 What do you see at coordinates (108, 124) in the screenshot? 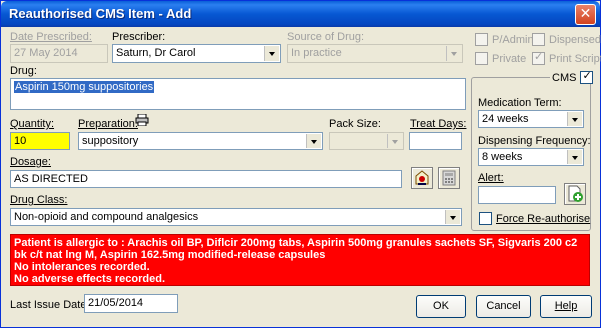
I see `preparation-label: Preparation:` at bounding box center [108, 124].